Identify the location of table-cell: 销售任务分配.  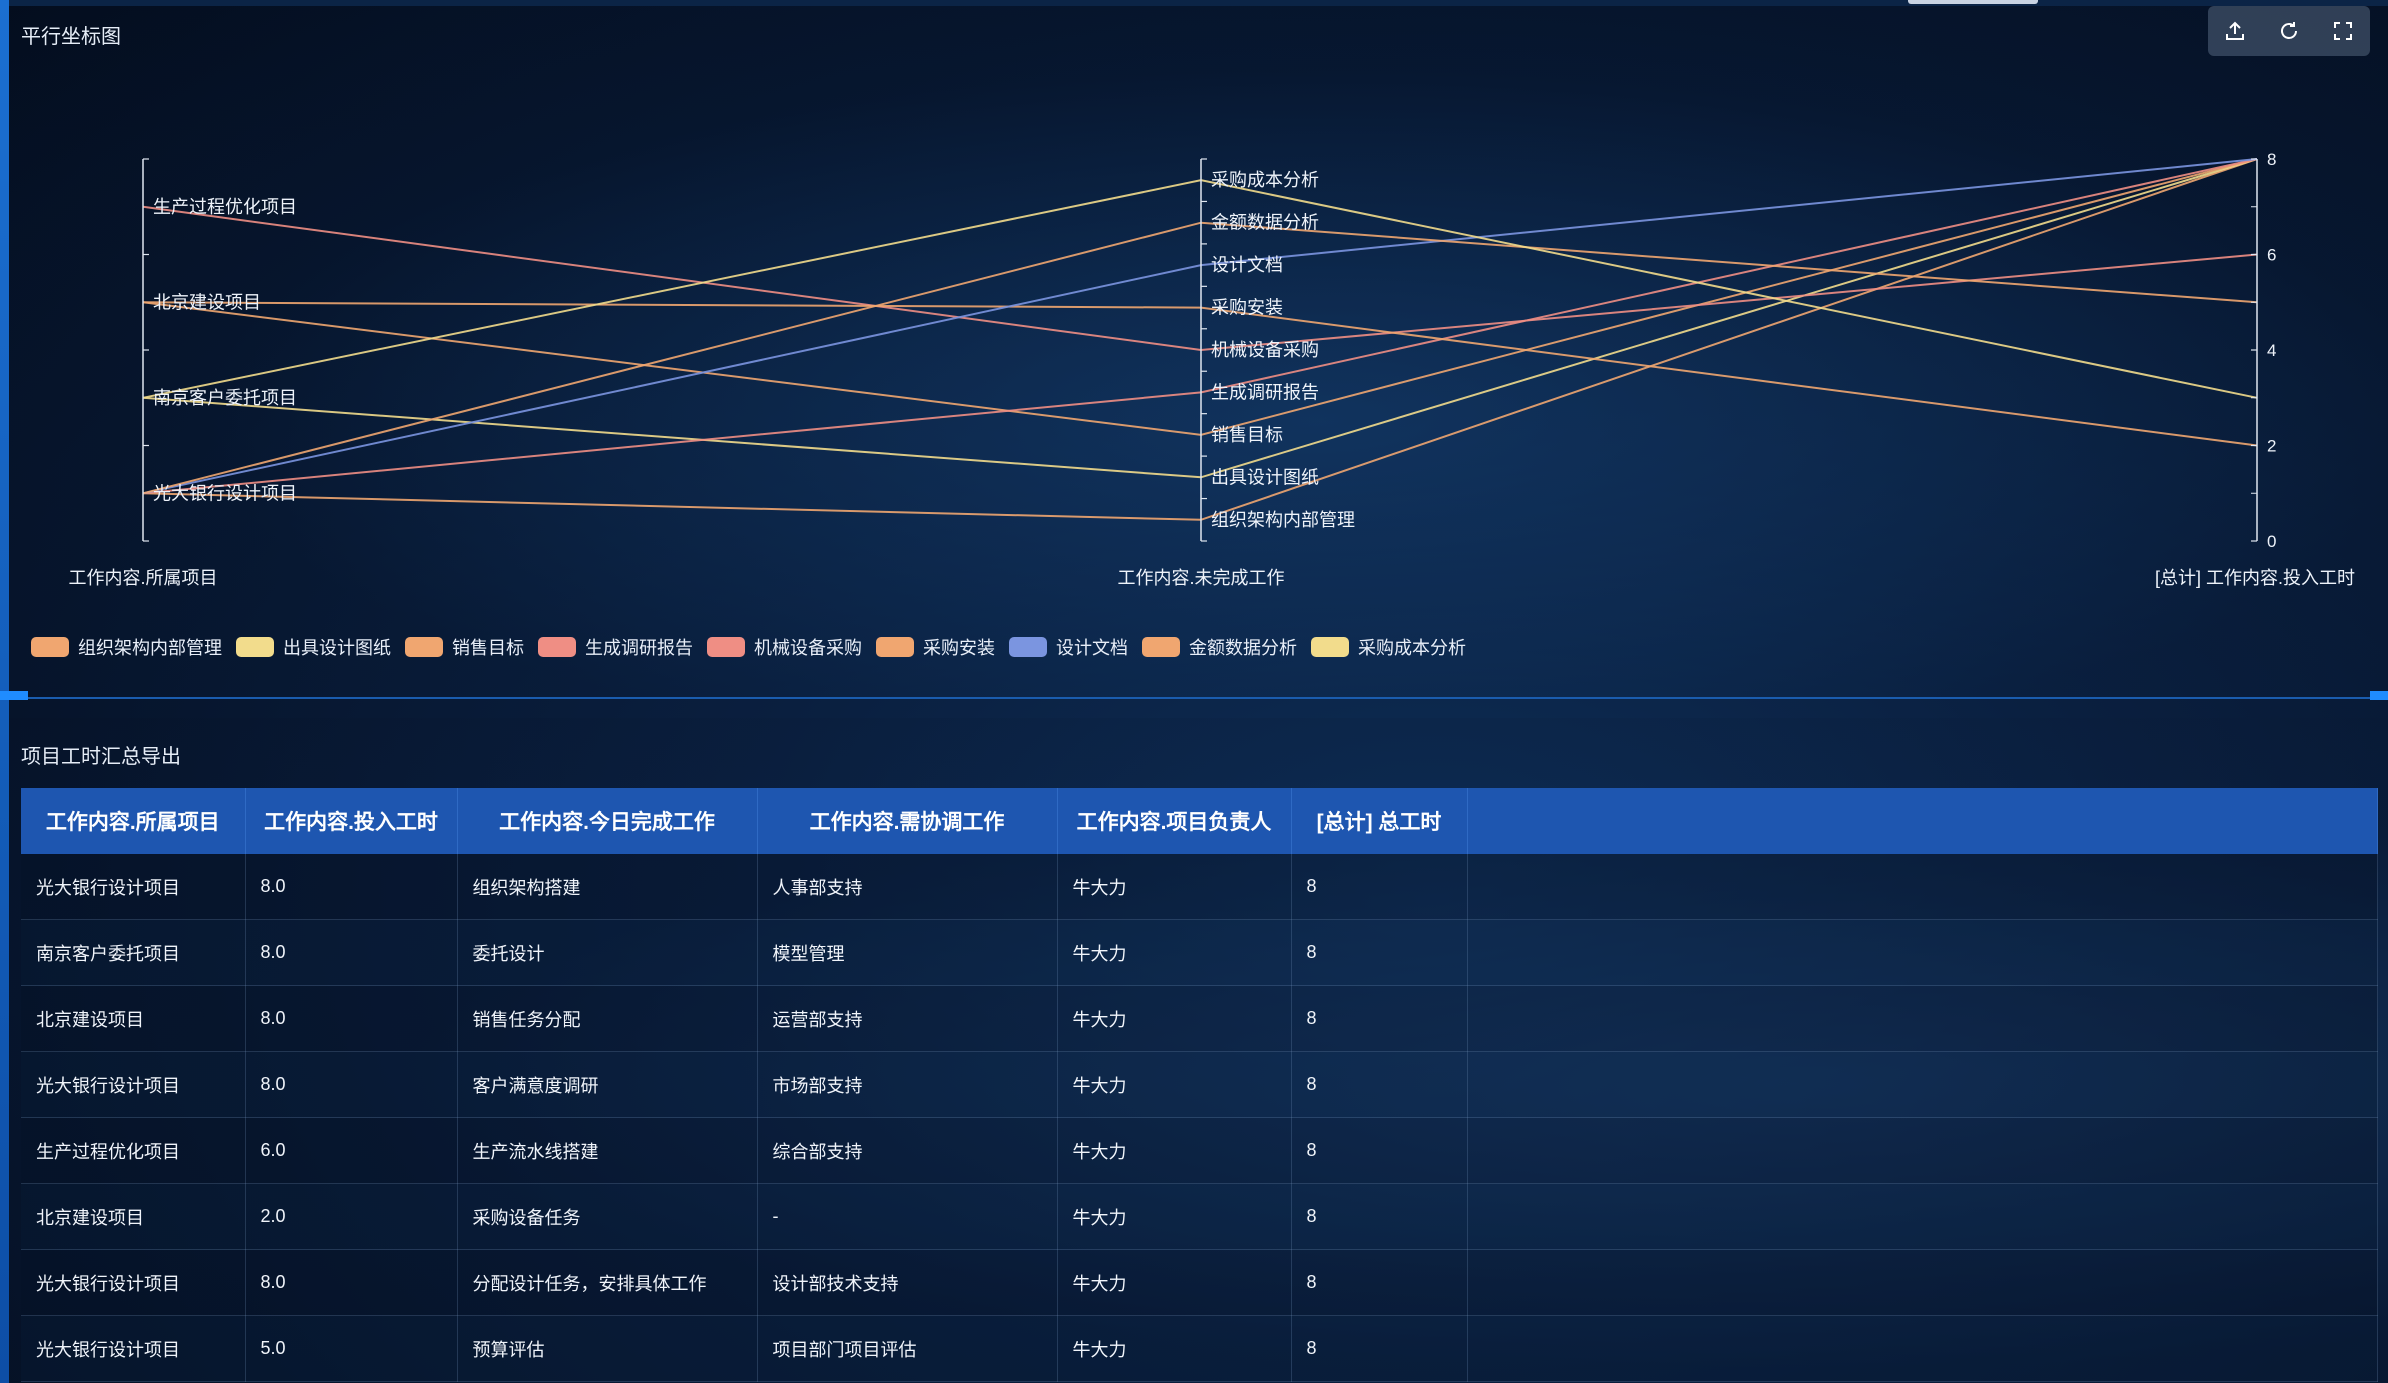
(607, 1018).